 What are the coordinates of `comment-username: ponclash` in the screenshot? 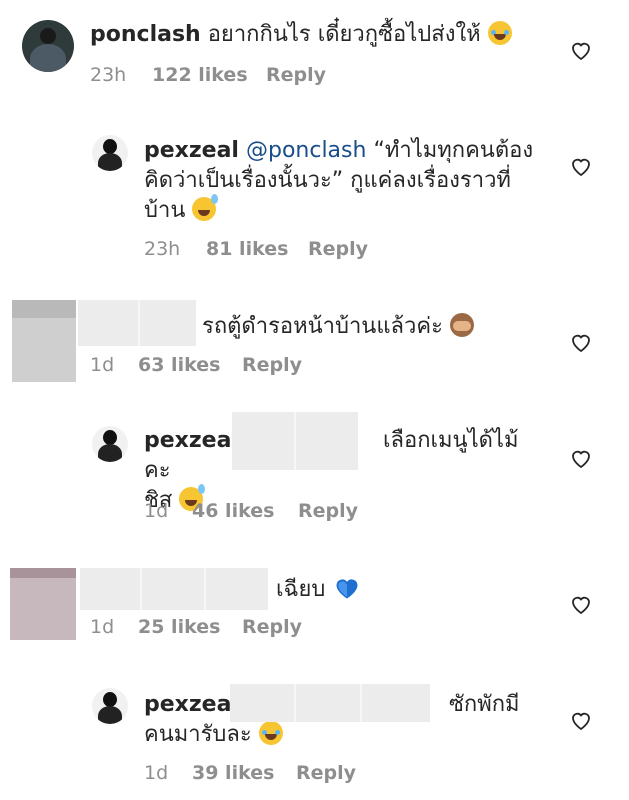 It's located at (145, 34).